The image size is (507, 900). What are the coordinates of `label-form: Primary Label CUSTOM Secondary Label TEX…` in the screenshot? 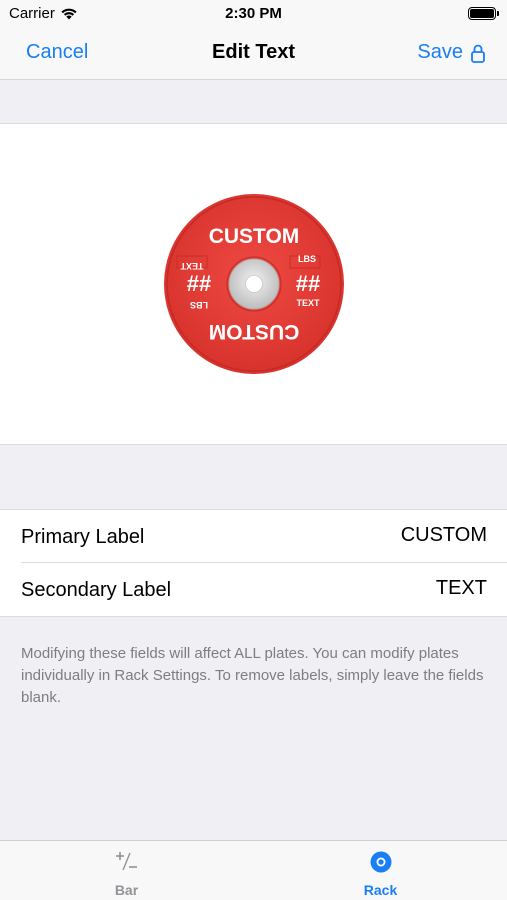 It's located at (253, 563).